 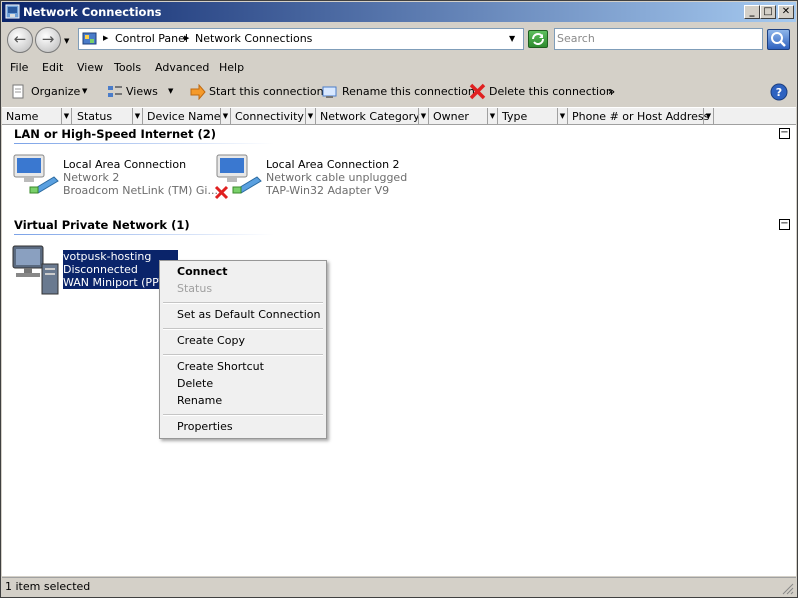 What do you see at coordinates (512, 38) in the screenshot?
I see `address-dropdown-icon: ▼` at bounding box center [512, 38].